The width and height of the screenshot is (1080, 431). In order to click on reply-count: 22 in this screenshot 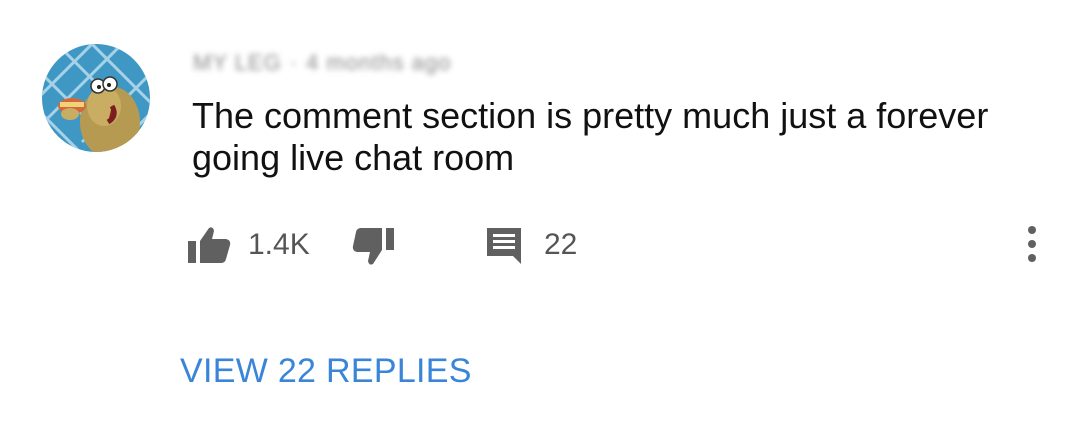, I will do `click(561, 244)`.